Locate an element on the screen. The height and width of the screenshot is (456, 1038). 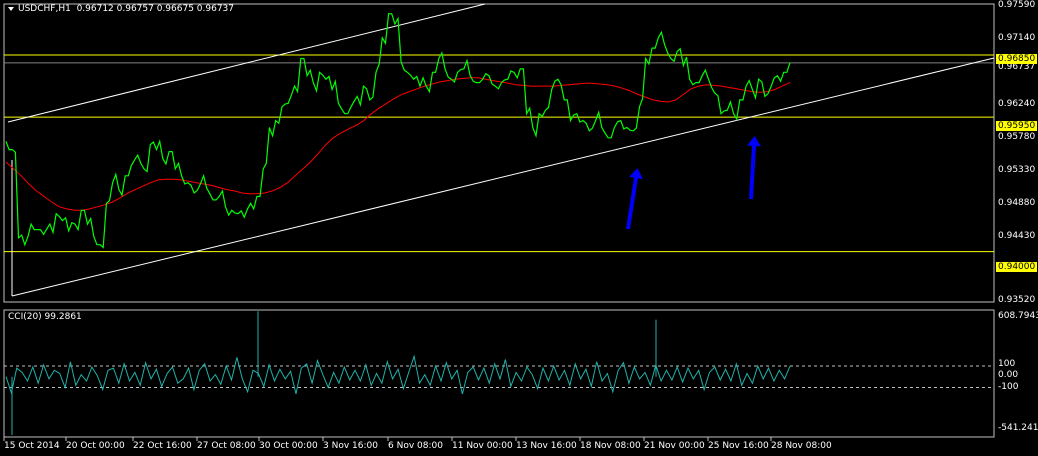
y-tick-label: 0.97140 is located at coordinates (1017, 38).